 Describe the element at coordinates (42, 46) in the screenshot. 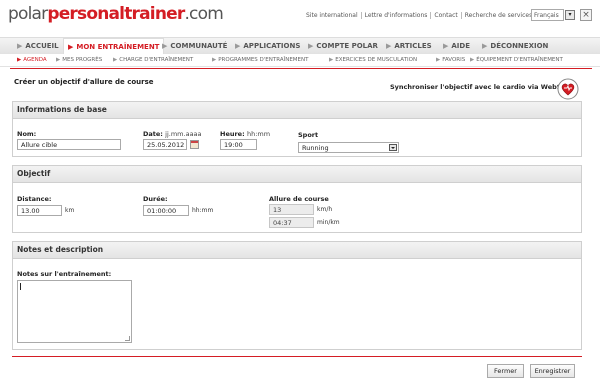

I see `nav-label: ACCUEIL` at that location.